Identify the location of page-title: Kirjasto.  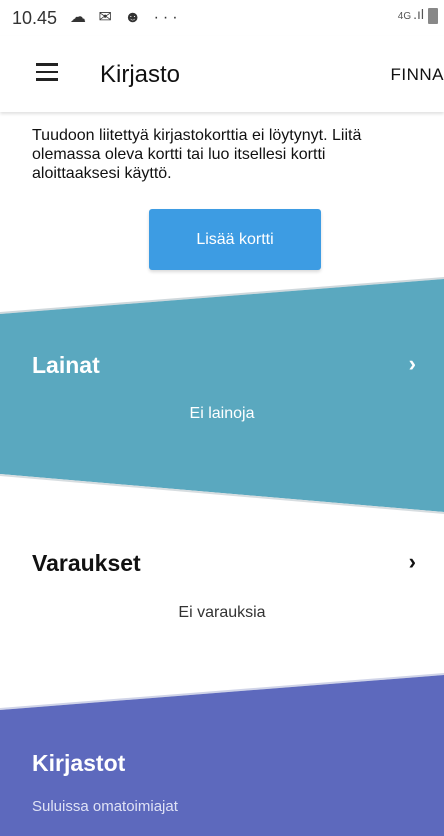
(140, 74).